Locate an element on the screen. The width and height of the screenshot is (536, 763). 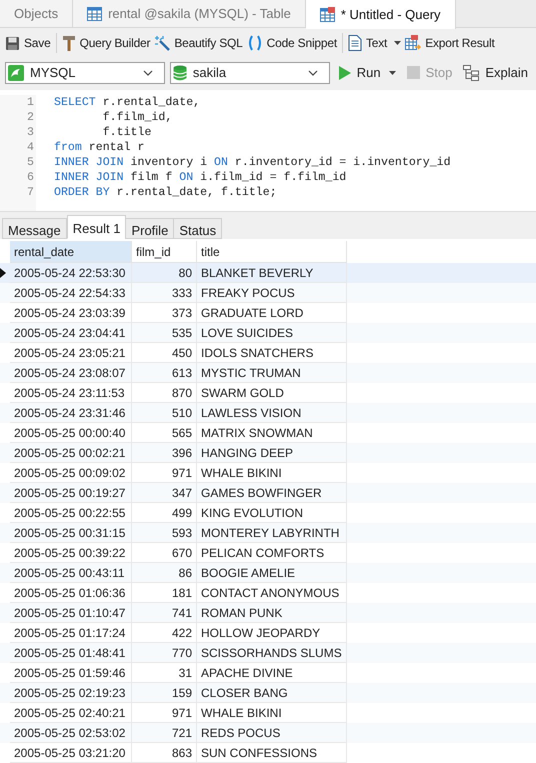
document-tab: * Untitled - Query is located at coordinates (381, 14).